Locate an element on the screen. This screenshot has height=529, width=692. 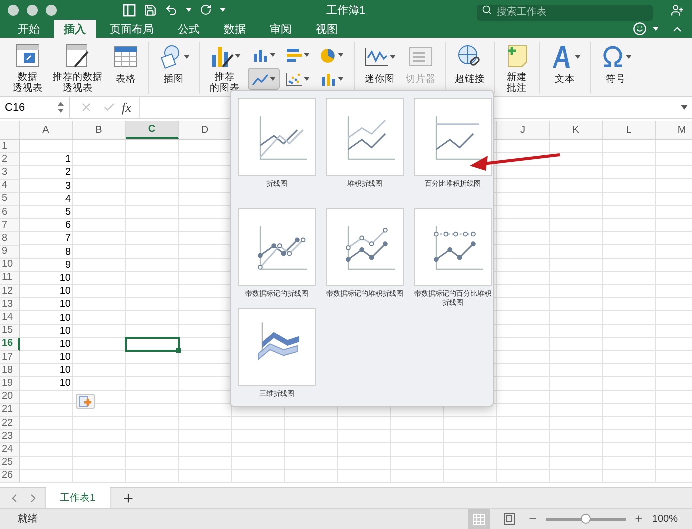
redo-icon is located at coordinates (206, 10).